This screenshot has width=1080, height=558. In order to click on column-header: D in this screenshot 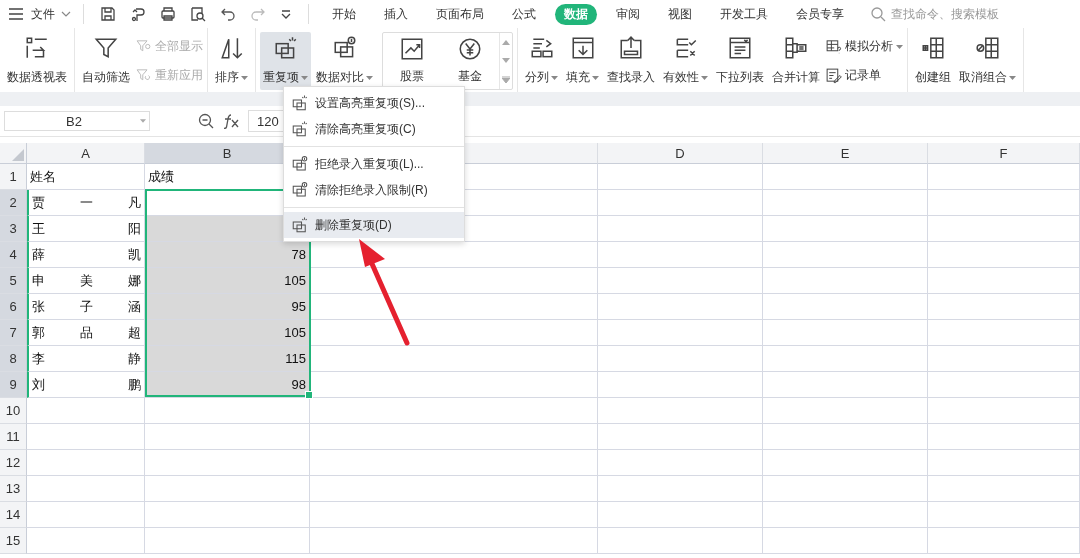, I will do `click(680, 153)`.